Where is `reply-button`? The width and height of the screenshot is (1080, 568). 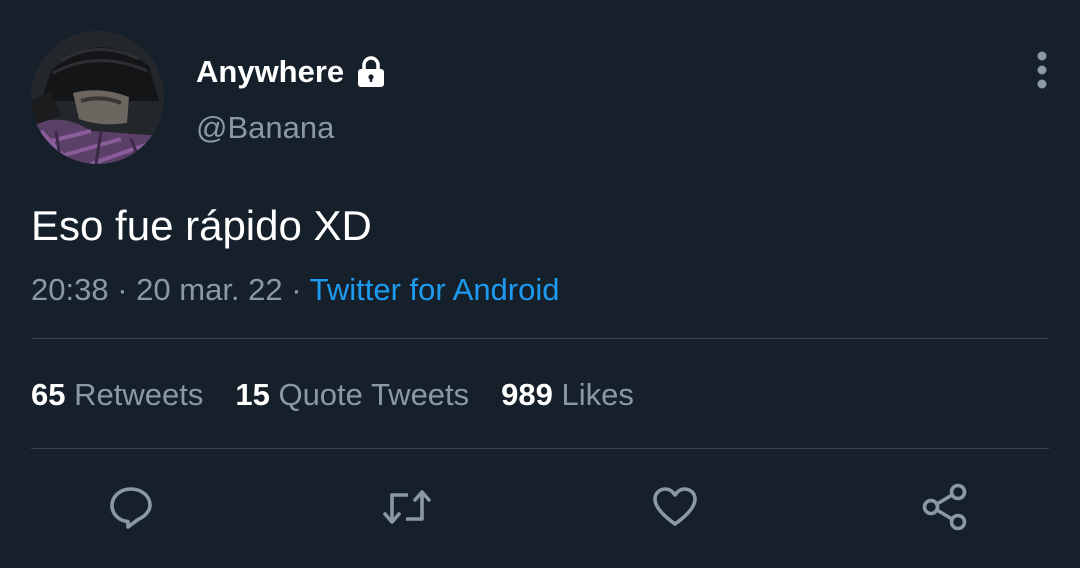
reply-button is located at coordinates (131, 507).